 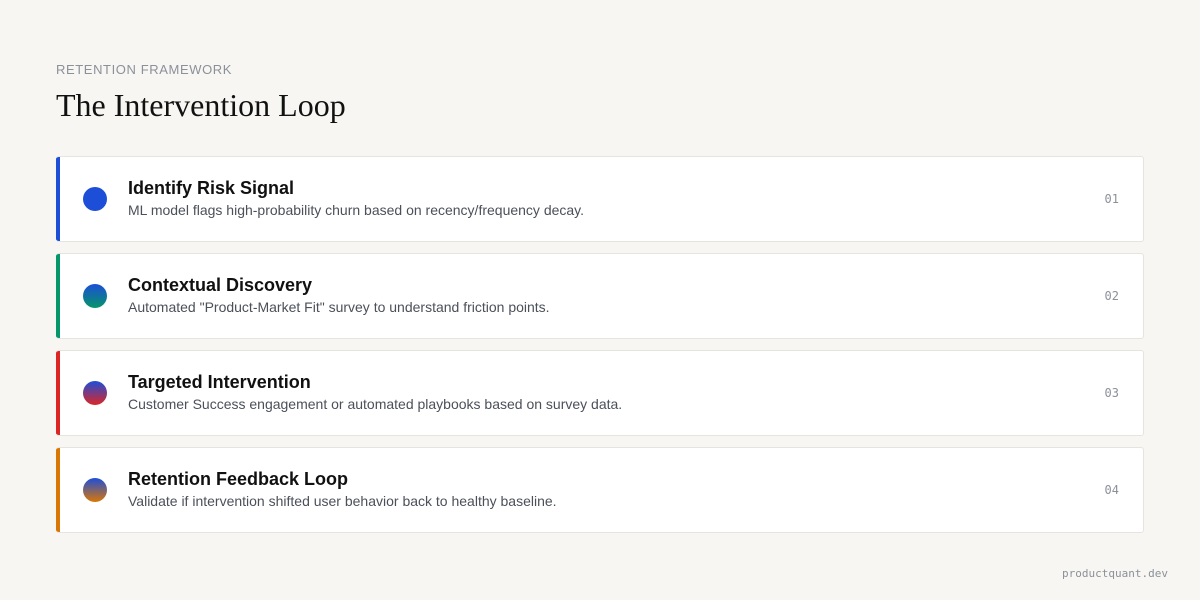 I want to click on step-number: 01, so click(x=1111, y=199).